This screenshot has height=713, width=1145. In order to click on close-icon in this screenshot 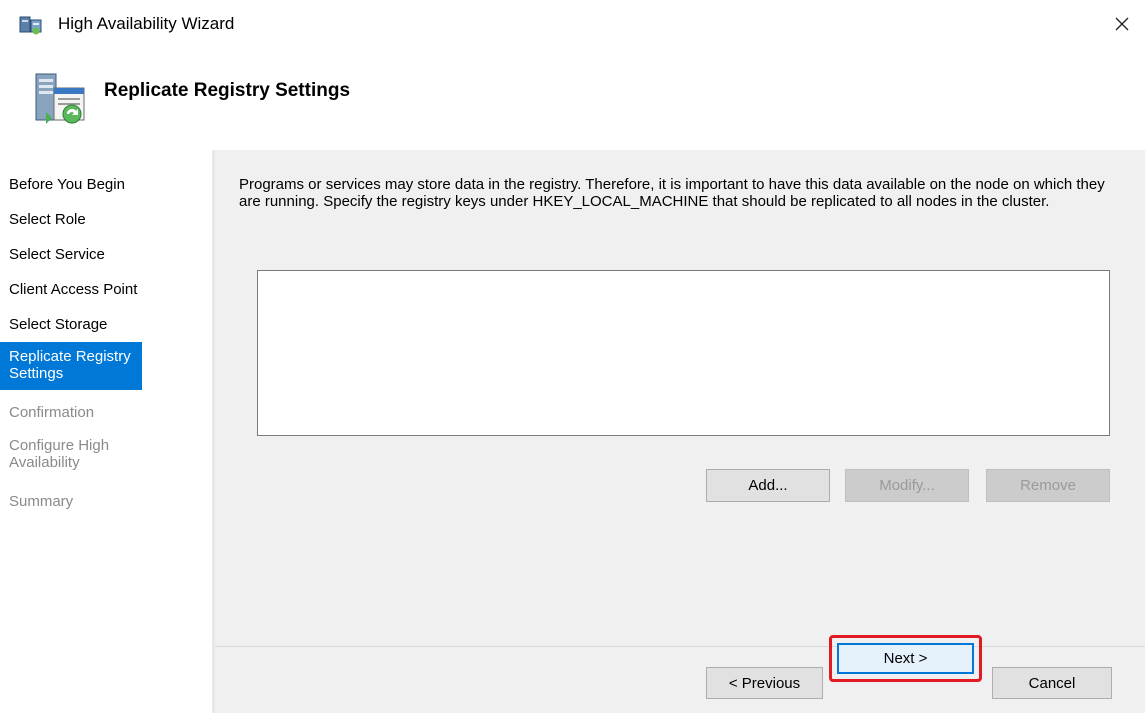, I will do `click(1122, 24)`.